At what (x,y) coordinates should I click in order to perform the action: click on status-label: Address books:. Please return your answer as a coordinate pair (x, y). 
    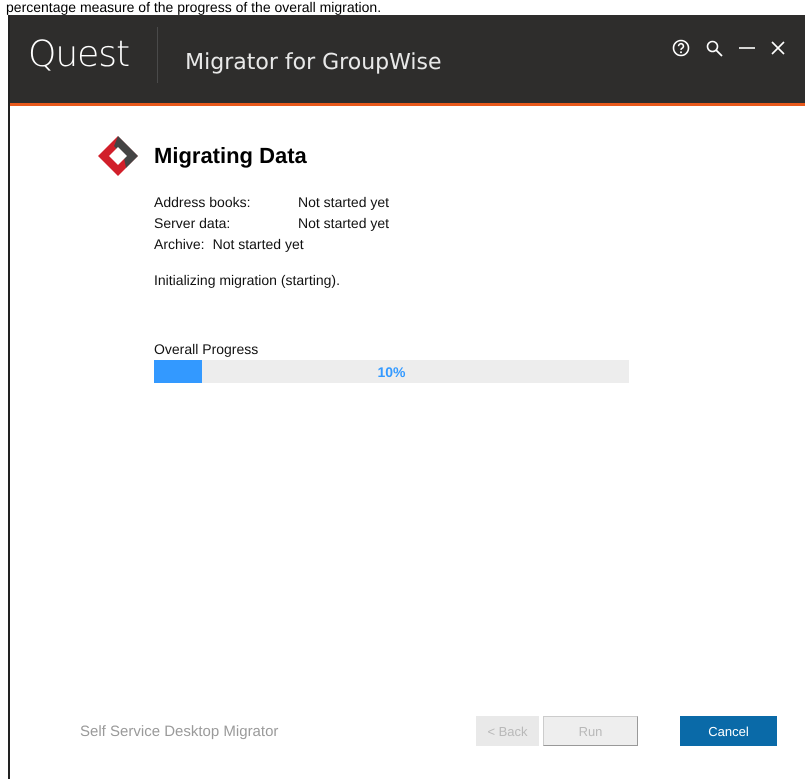
    Looking at the image, I should click on (203, 202).